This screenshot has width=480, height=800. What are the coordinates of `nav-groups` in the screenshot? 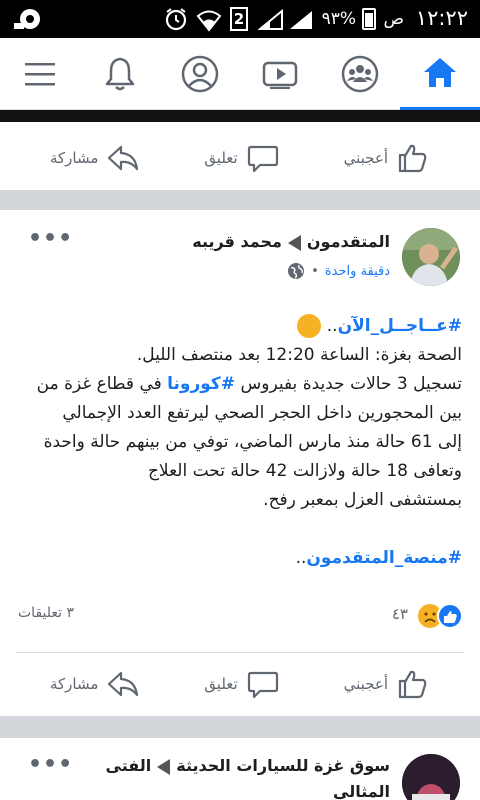 It's located at (360, 74).